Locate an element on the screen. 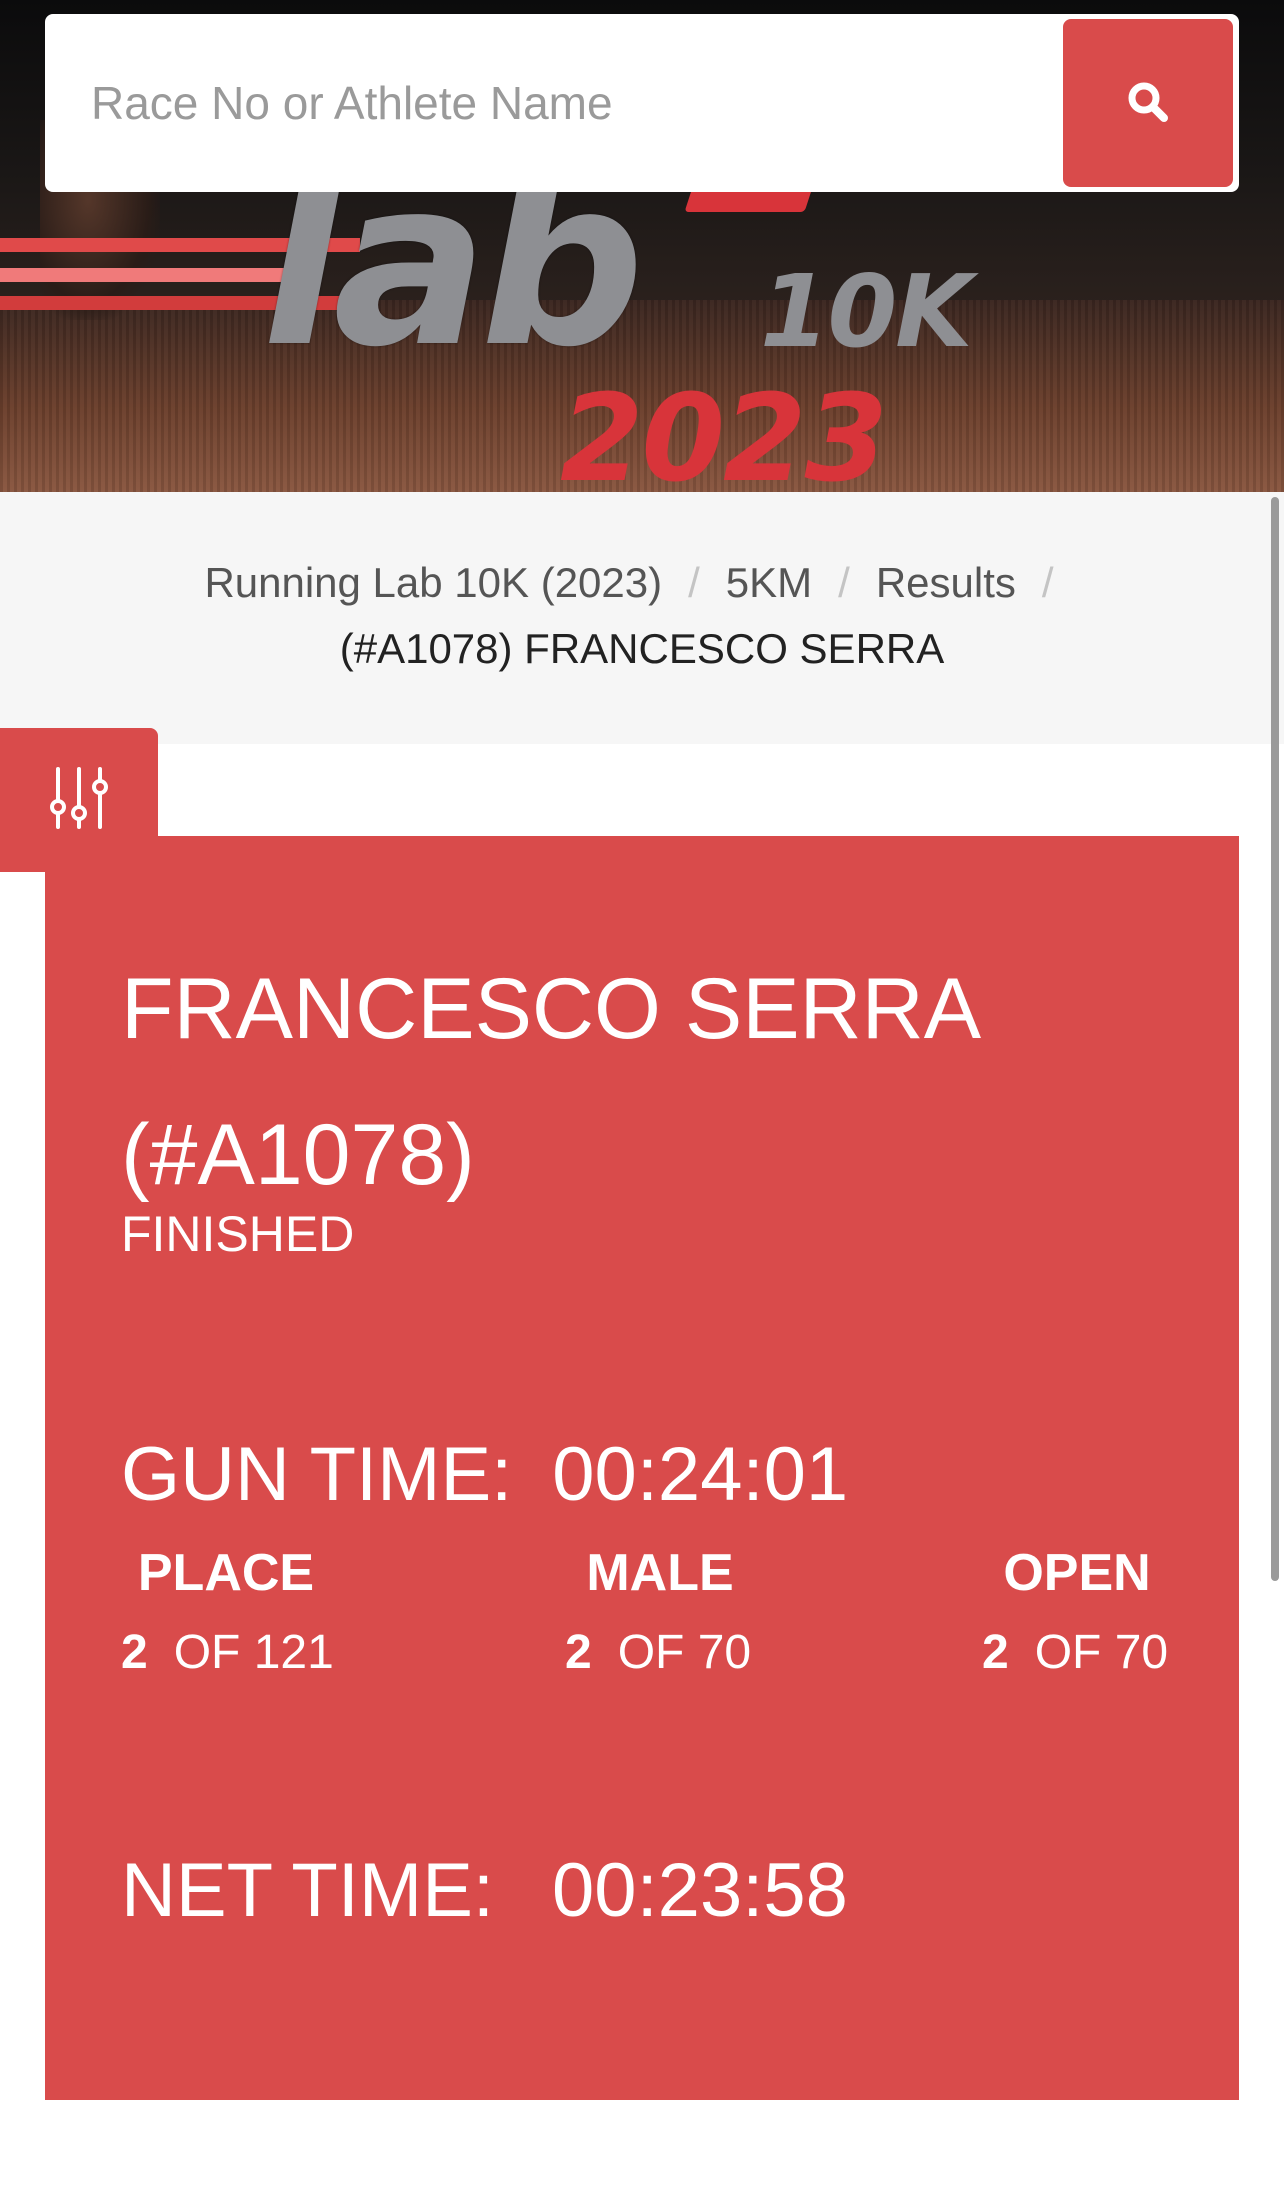  breadcrumb-item-results: Results is located at coordinates (946, 582).